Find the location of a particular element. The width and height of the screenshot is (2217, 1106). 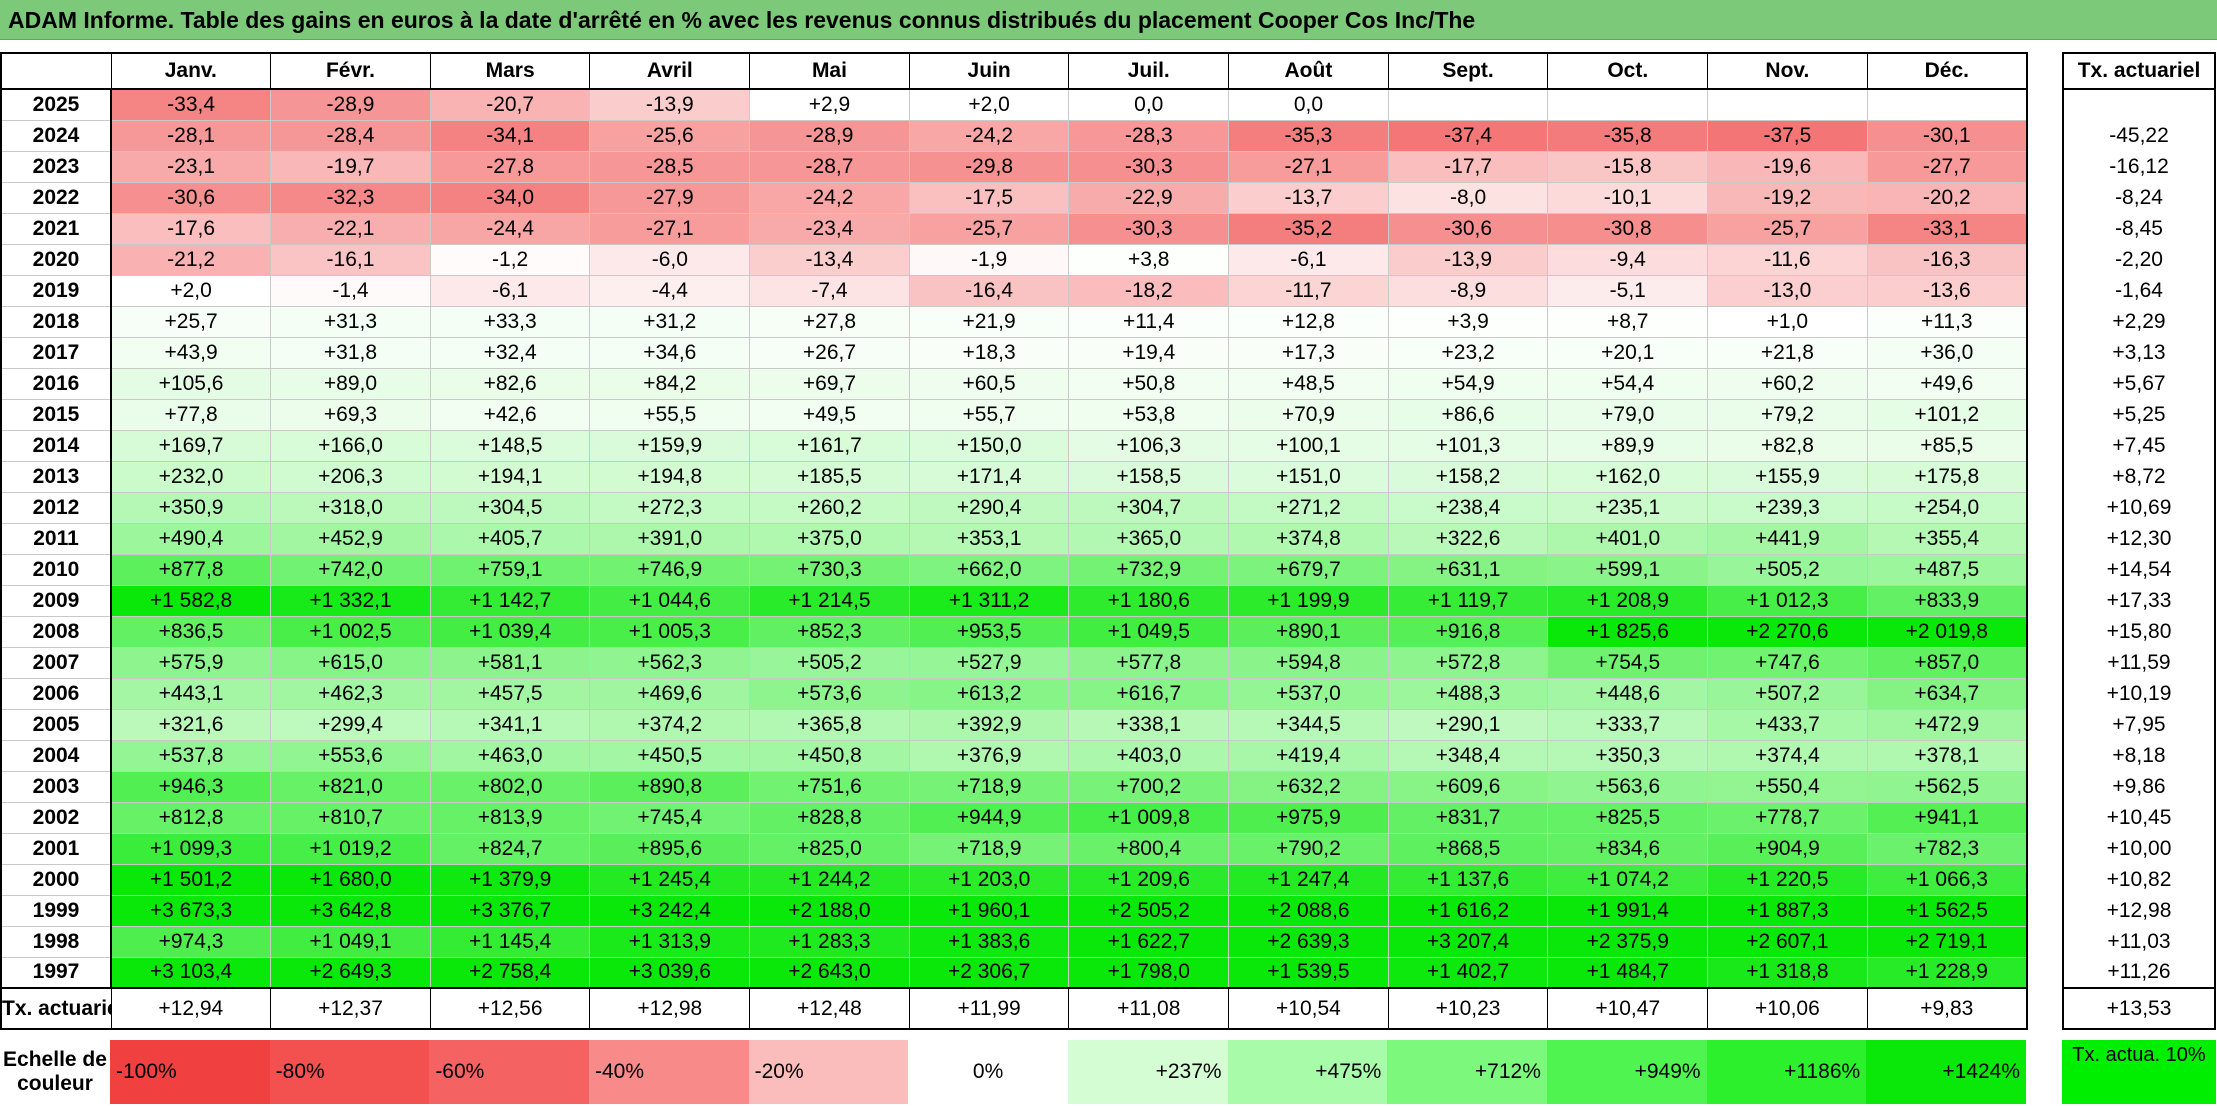

gain-cell: +1 960,1 is located at coordinates (989, 910).